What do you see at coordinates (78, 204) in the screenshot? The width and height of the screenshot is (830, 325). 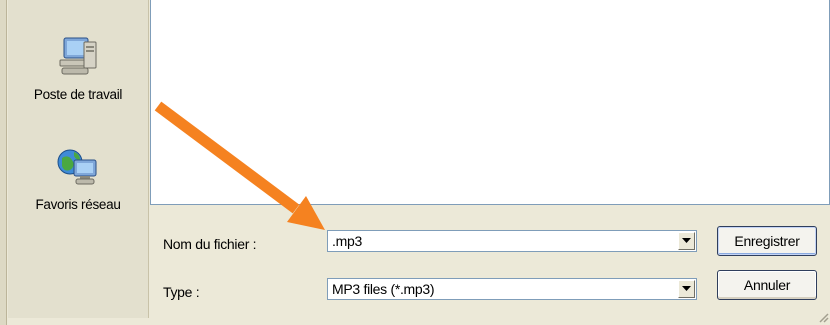 I see `sidebar-item-label: Favoris réseau` at bounding box center [78, 204].